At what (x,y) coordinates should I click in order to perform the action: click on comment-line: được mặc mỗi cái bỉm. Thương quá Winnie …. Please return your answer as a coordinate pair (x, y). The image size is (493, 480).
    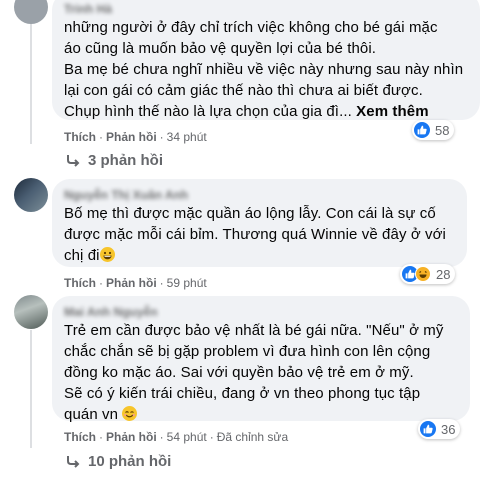
    Looking at the image, I should click on (255, 234).